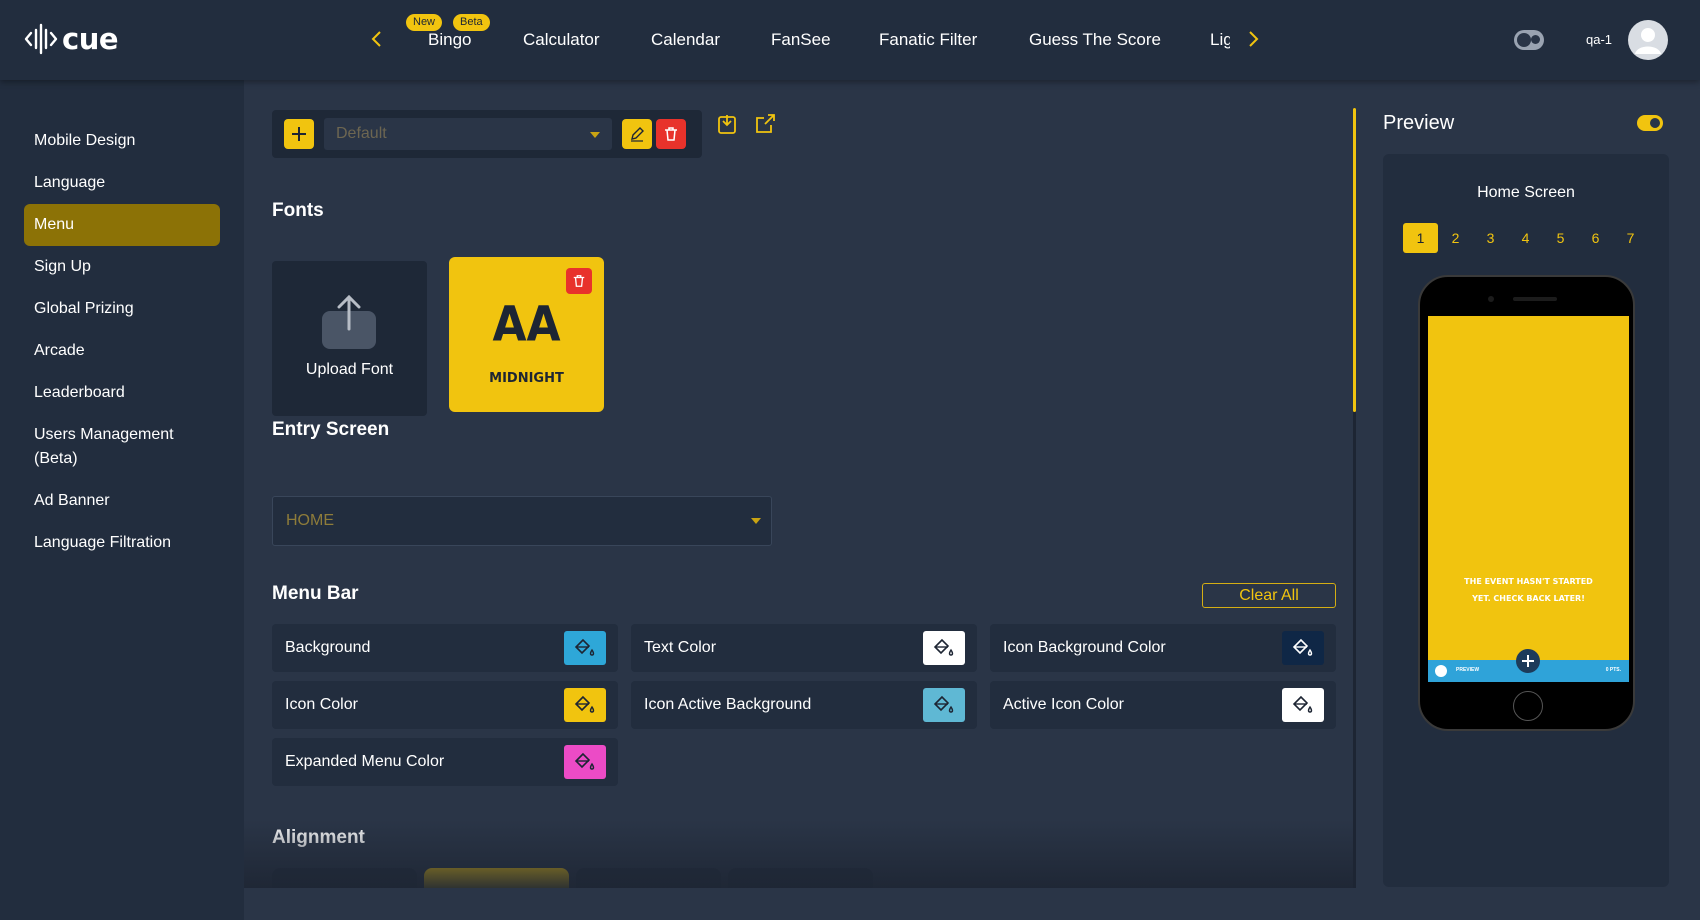  What do you see at coordinates (1269, 595) in the screenshot?
I see `clear-all-button: Clear All` at bounding box center [1269, 595].